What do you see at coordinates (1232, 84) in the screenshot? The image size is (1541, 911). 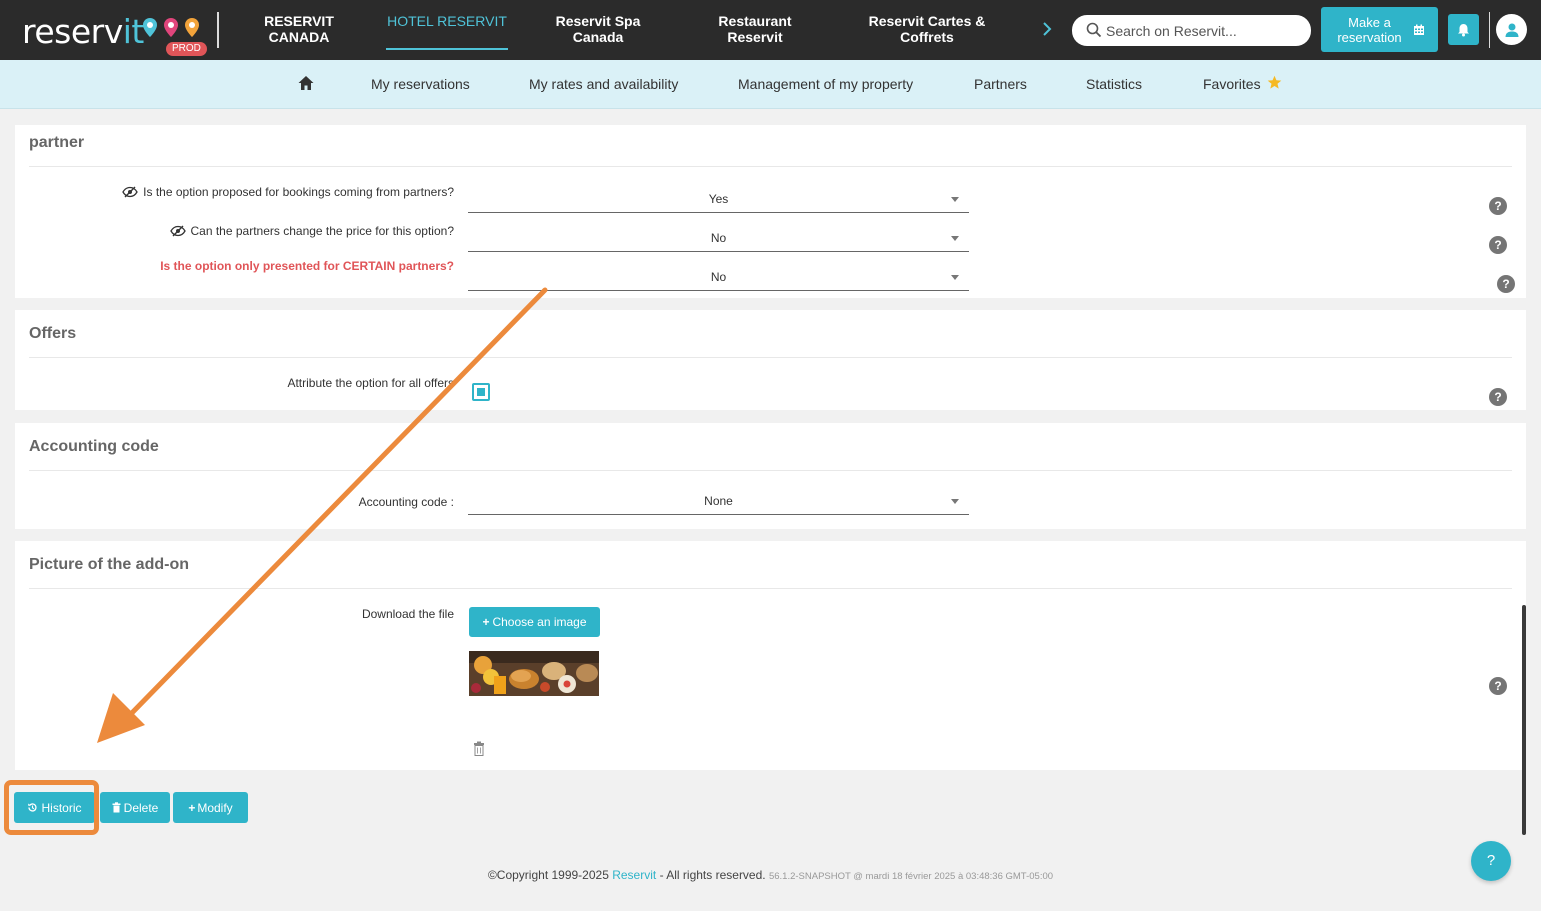 I see `subnav-favorites-label: Favorites` at bounding box center [1232, 84].